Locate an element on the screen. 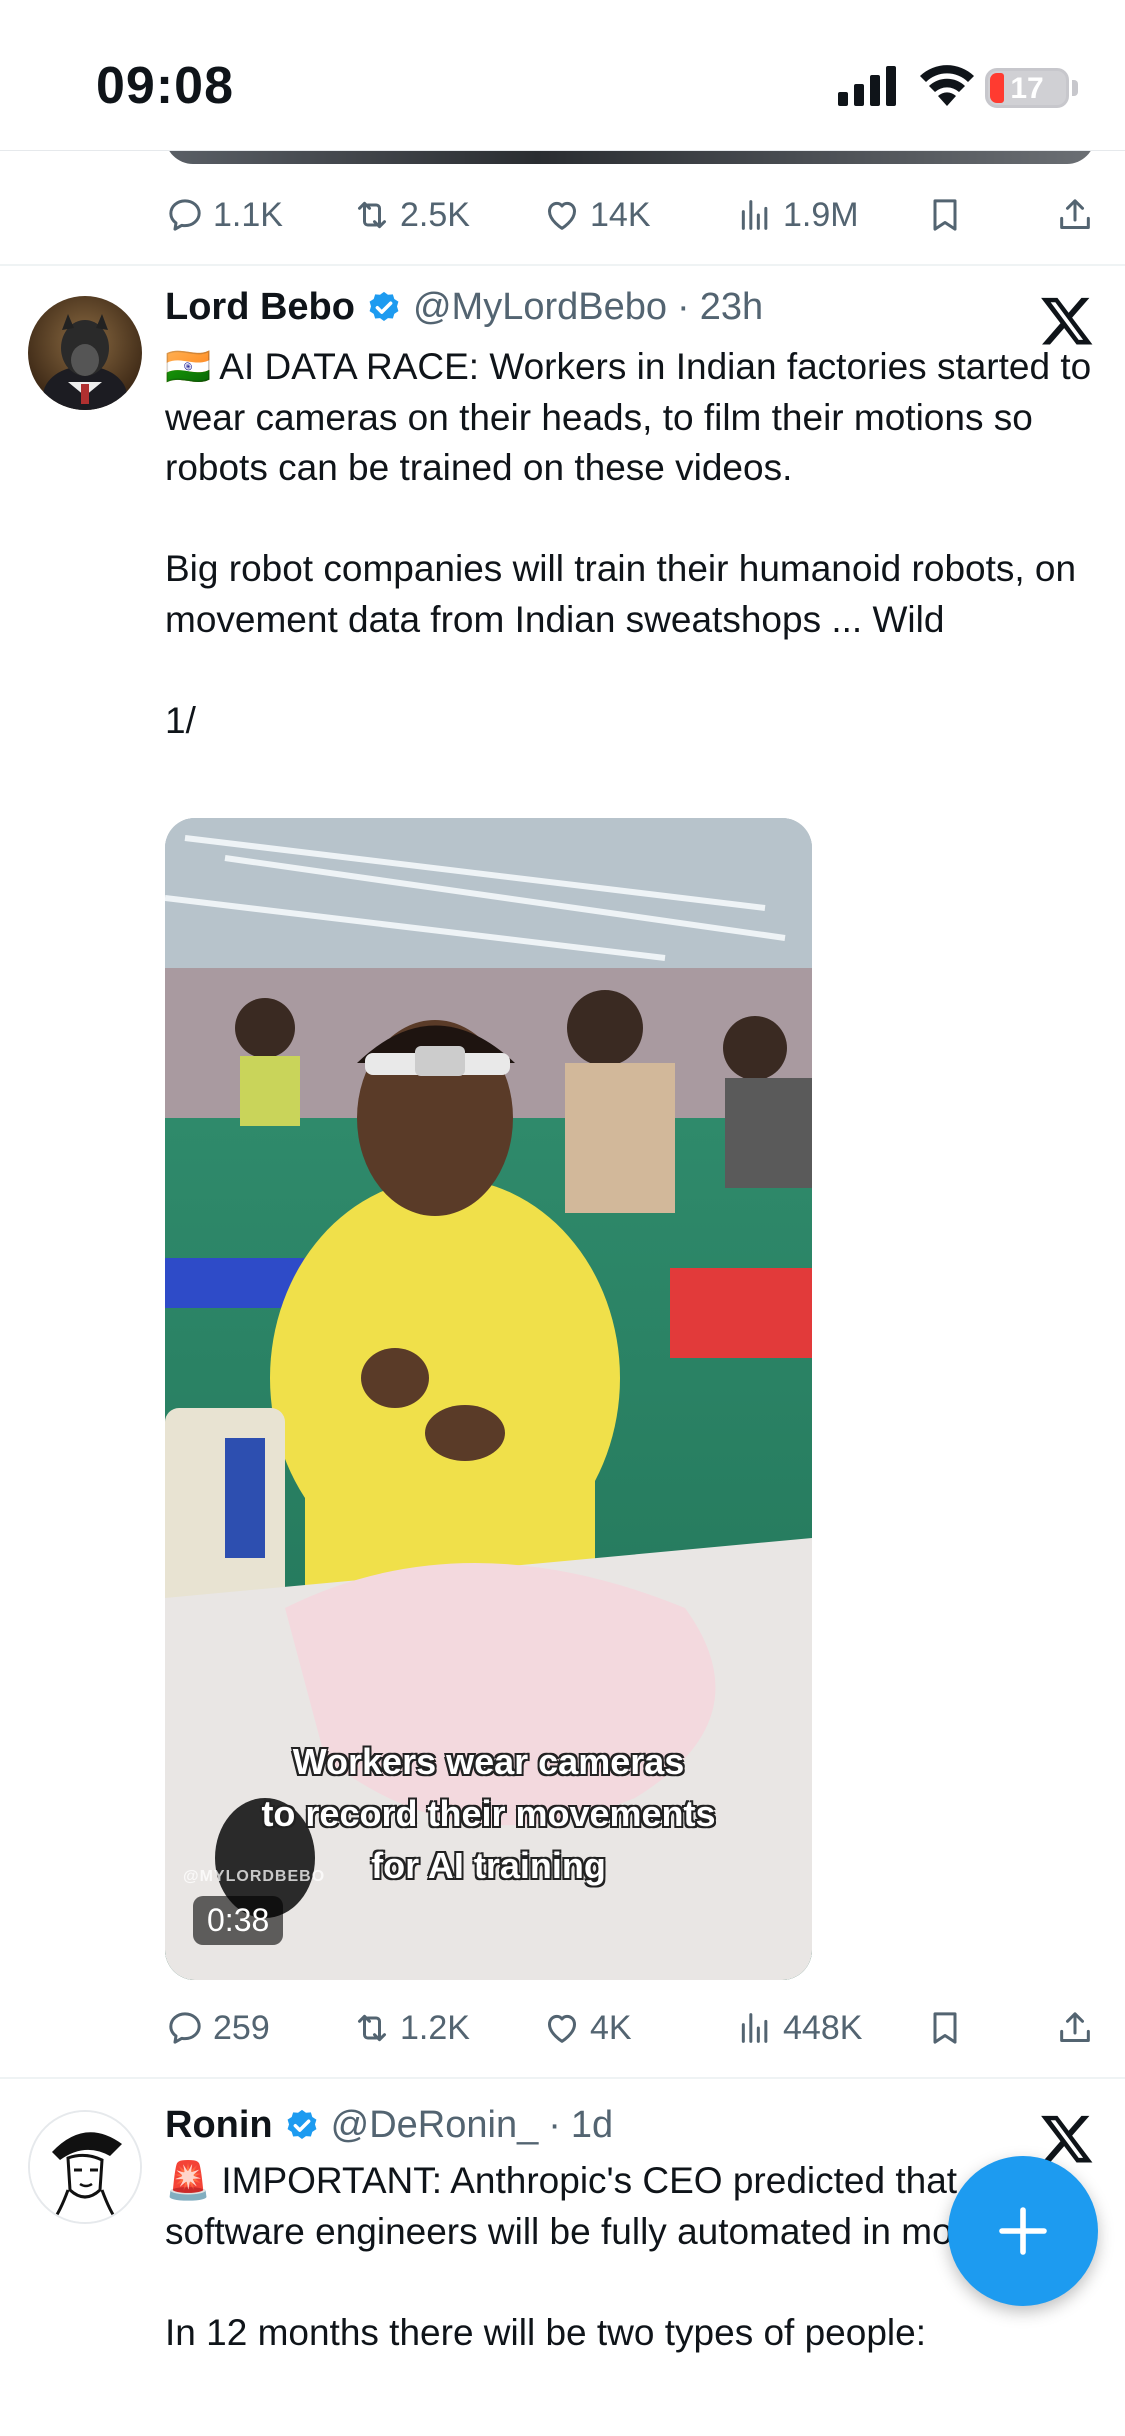 The image size is (1125, 2436). handle: @MyLordBebo is located at coordinates (540, 307).